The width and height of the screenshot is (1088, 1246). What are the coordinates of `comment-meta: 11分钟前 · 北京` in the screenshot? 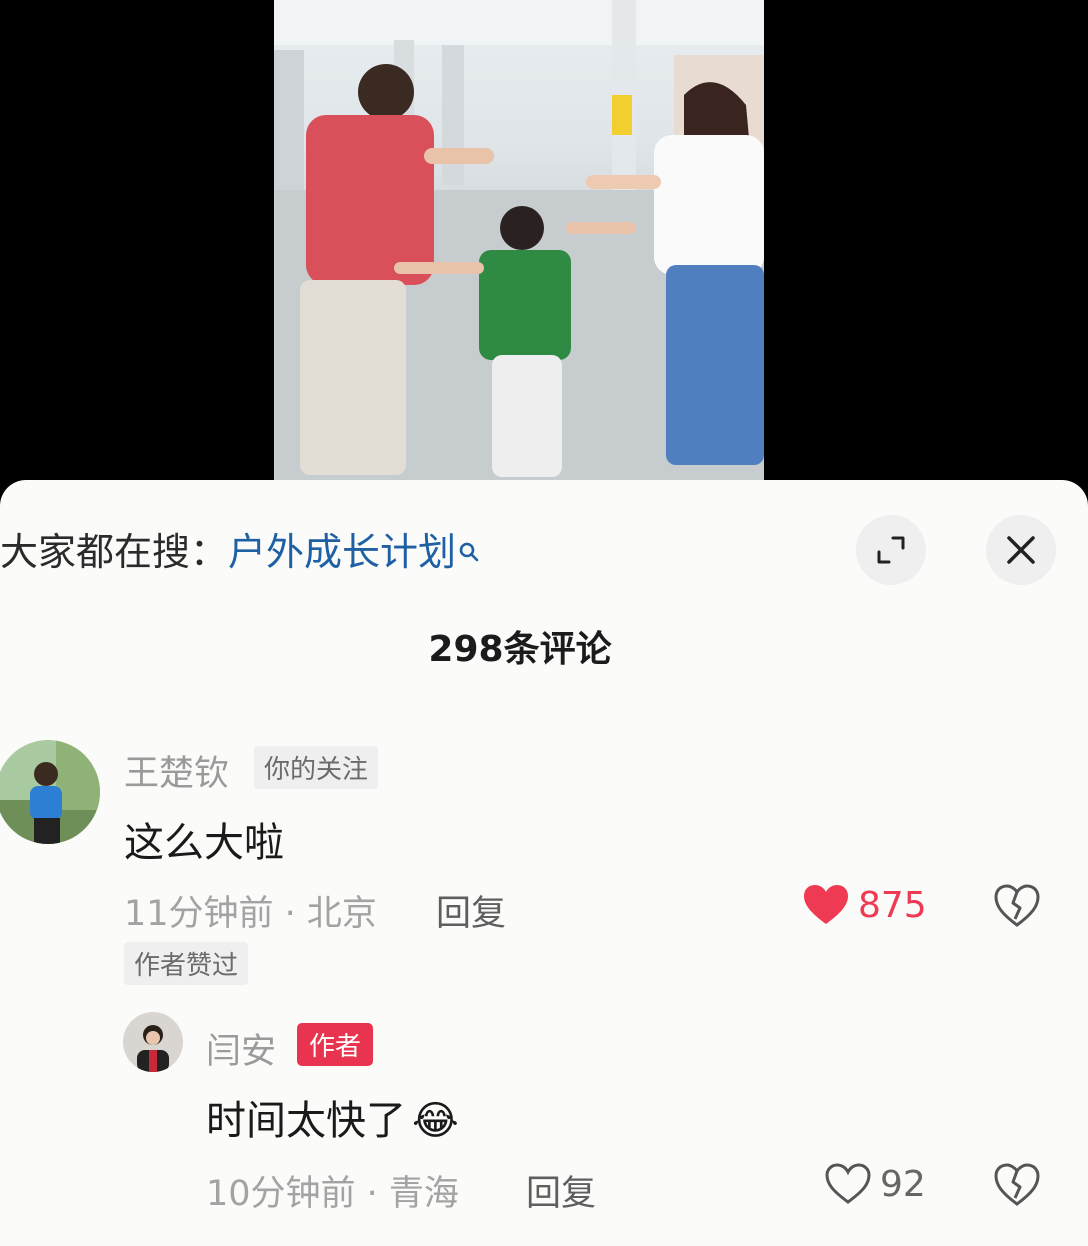 It's located at (250, 914).